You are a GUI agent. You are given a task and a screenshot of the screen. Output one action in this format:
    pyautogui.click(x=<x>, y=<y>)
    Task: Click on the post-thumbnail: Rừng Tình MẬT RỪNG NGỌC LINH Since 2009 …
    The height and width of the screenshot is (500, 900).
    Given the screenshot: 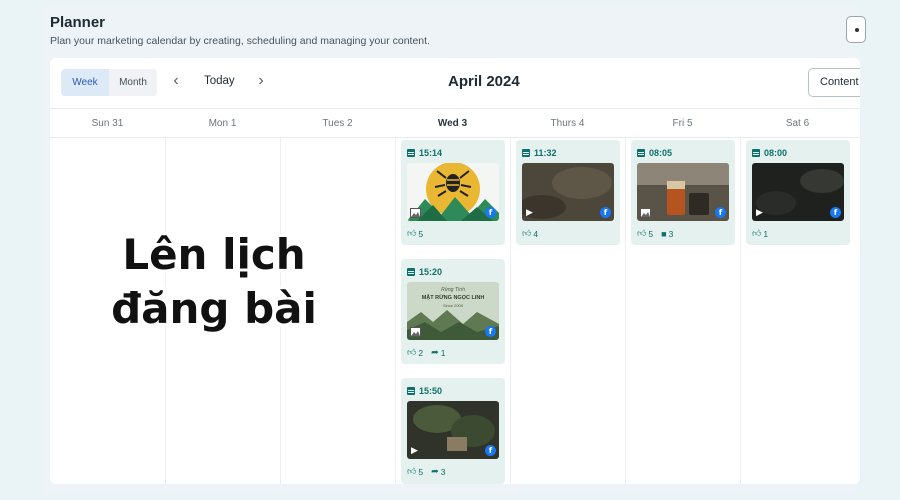 What is the action you would take?
    pyautogui.click(x=453, y=311)
    